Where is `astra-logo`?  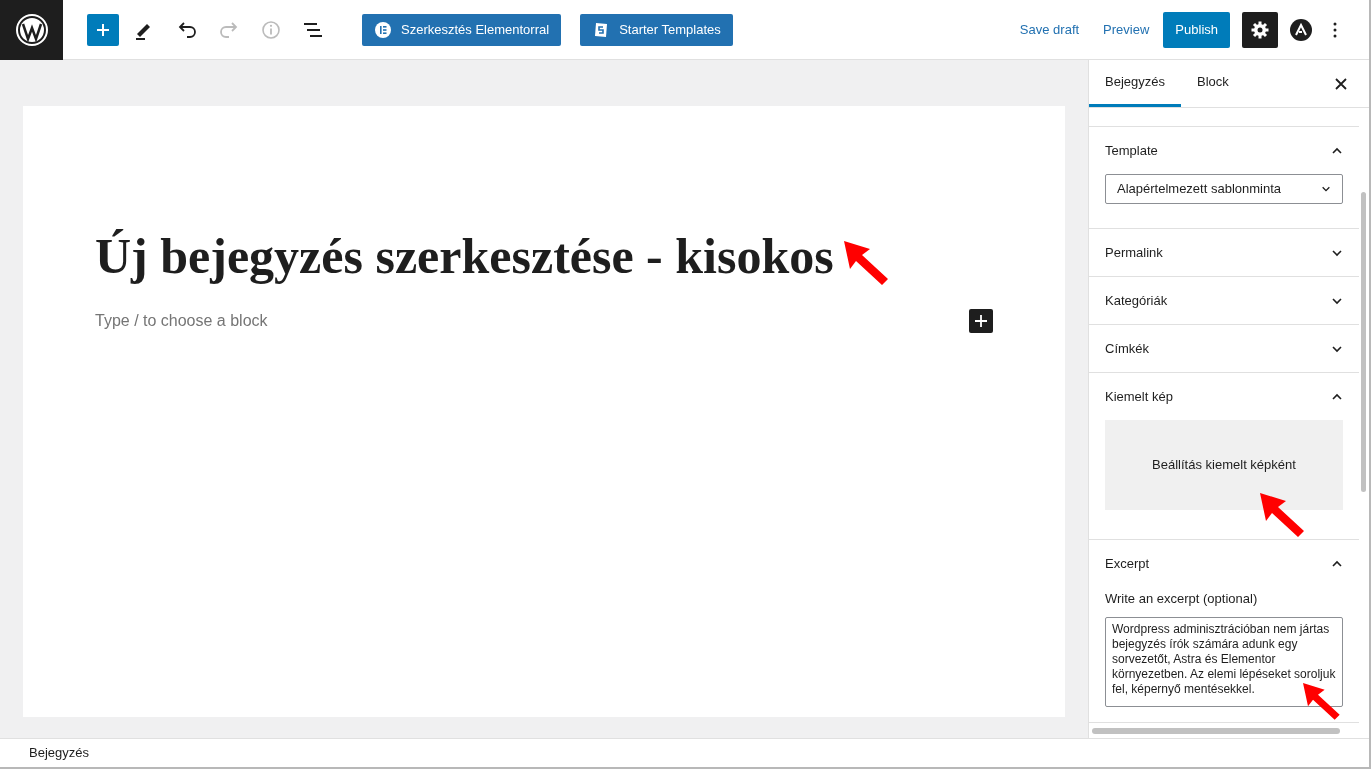
astra-logo is located at coordinates (1301, 29).